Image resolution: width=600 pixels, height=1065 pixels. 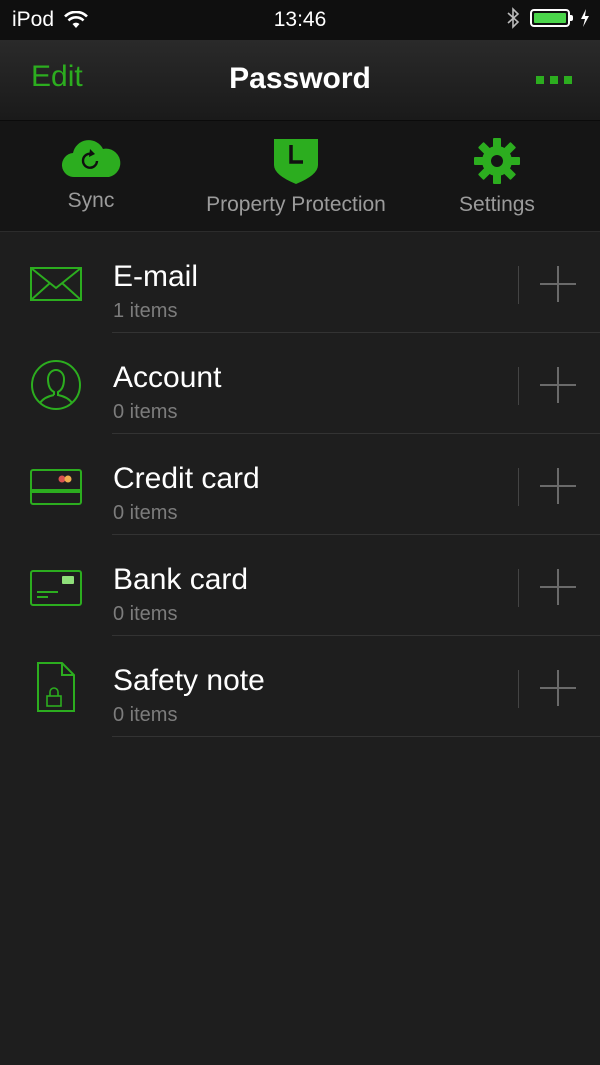 What do you see at coordinates (300, 686) in the screenshot?
I see `list-item-safety-note: Safety note 0 items` at bounding box center [300, 686].